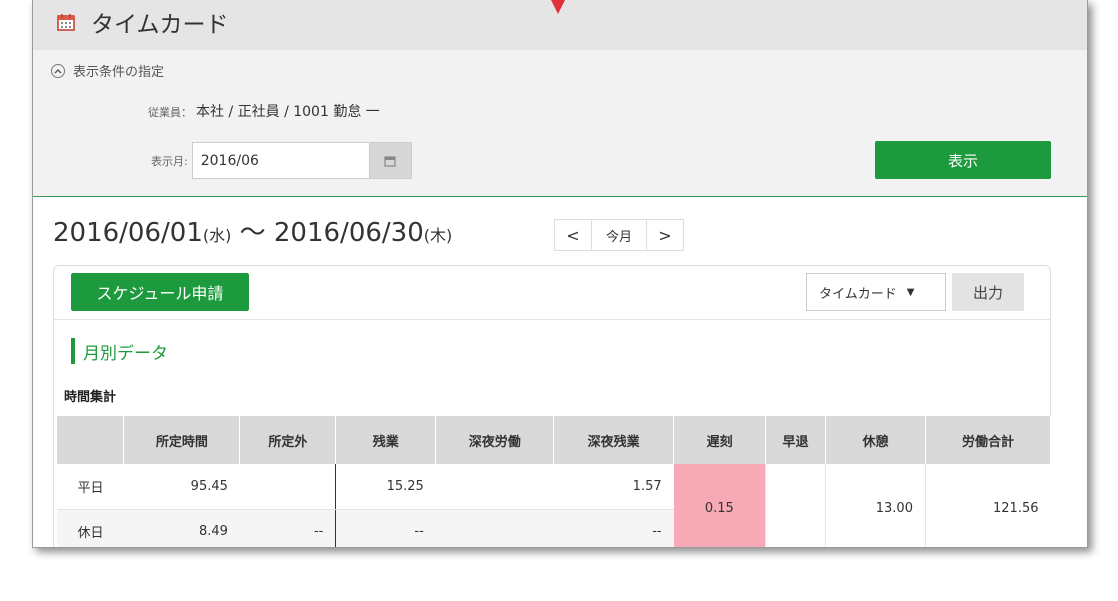  Describe the element at coordinates (614, 440) in the screenshot. I see `column-header: 深夜残業` at that location.